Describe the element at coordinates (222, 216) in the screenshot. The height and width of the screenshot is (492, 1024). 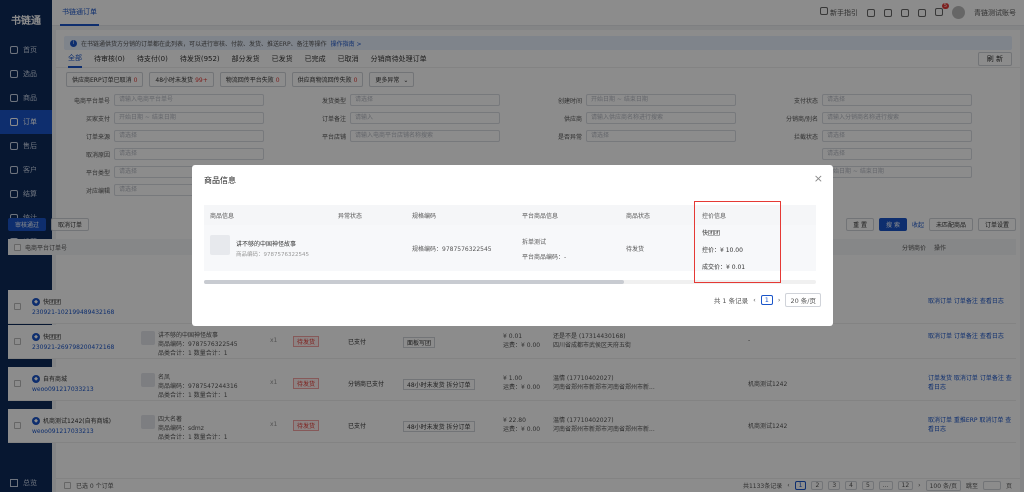
I see `col-goods-info: 商品信息` at that location.